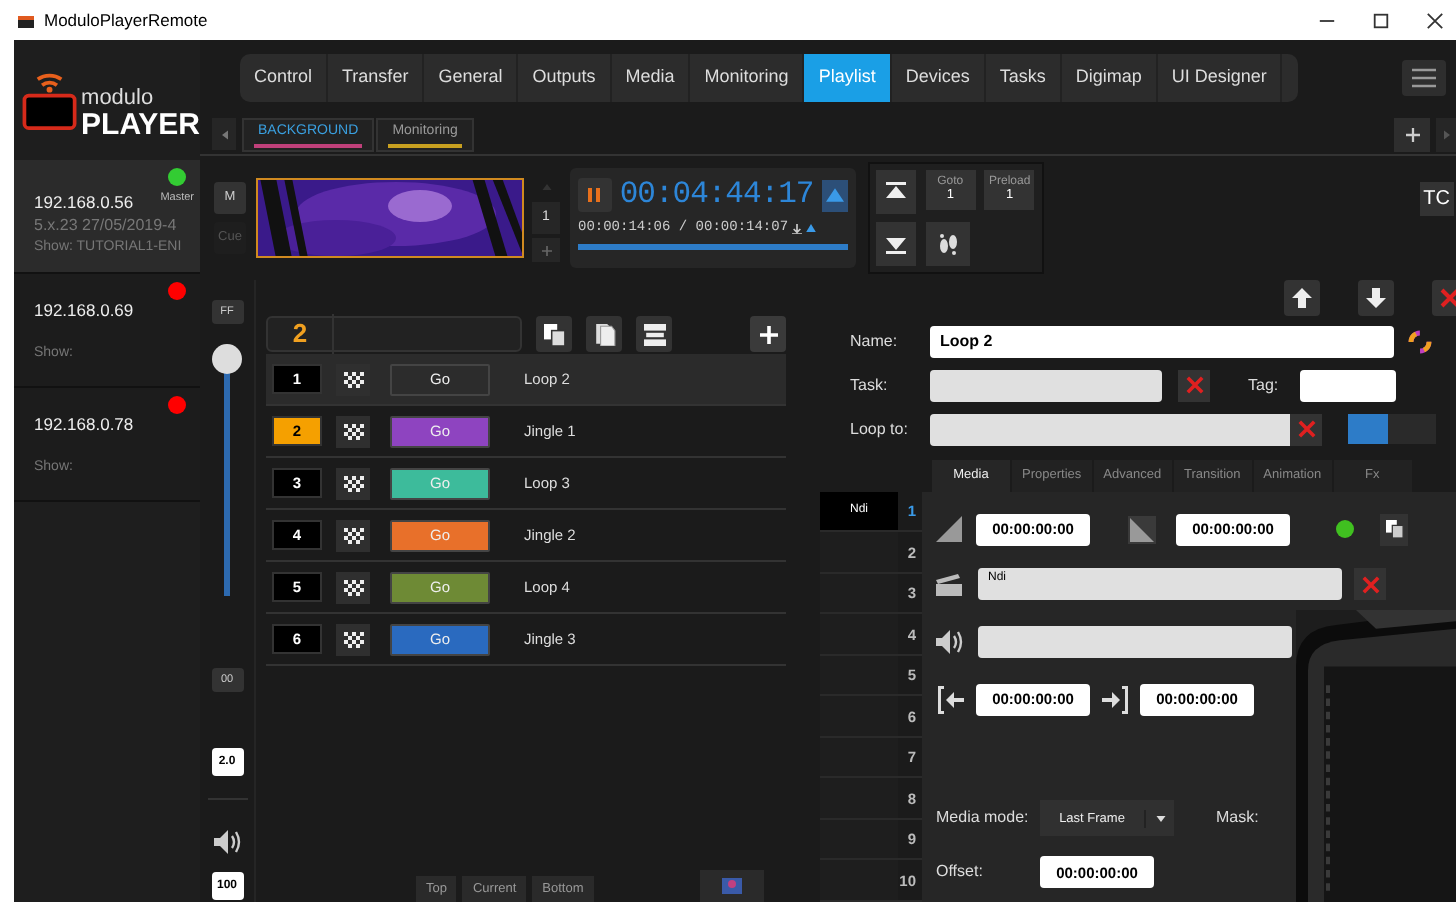  Describe the element at coordinates (140, 125) in the screenshot. I see `logo-text: PLAYER` at that location.